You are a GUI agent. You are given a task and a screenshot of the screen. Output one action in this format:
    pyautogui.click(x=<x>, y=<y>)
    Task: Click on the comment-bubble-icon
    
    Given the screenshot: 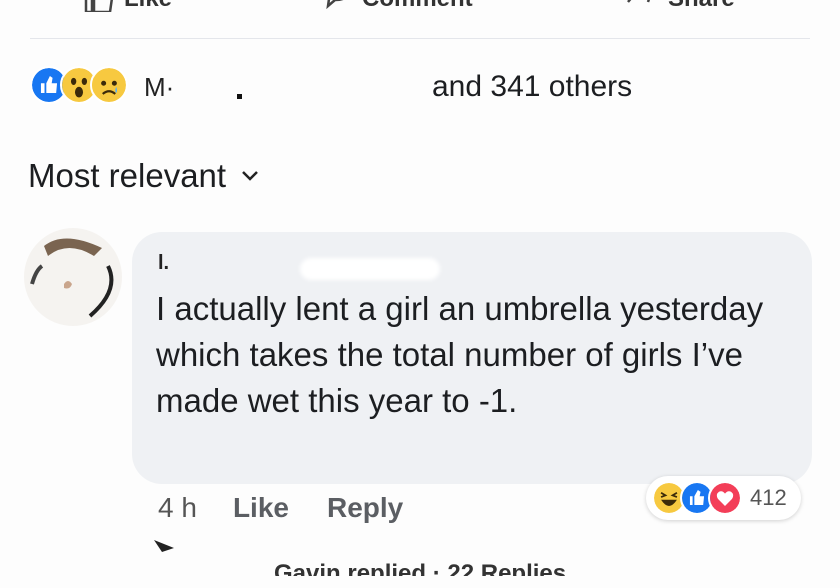 What is the action you would take?
    pyautogui.click(x=335, y=5)
    